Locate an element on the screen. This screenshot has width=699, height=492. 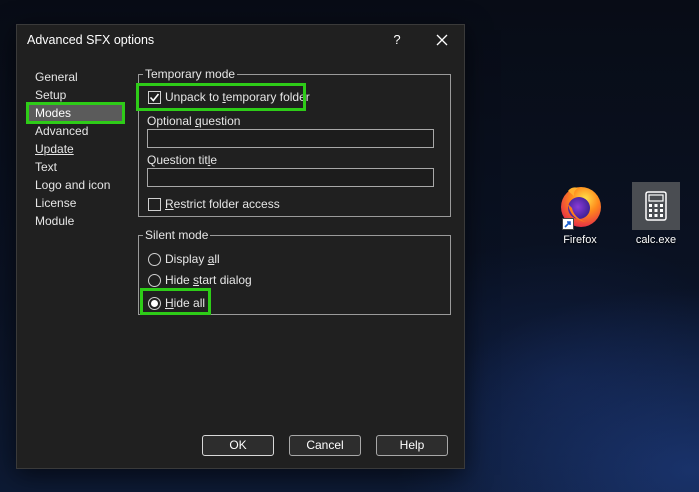
silent-mode-legend: Silent mode is located at coordinates (177, 235).